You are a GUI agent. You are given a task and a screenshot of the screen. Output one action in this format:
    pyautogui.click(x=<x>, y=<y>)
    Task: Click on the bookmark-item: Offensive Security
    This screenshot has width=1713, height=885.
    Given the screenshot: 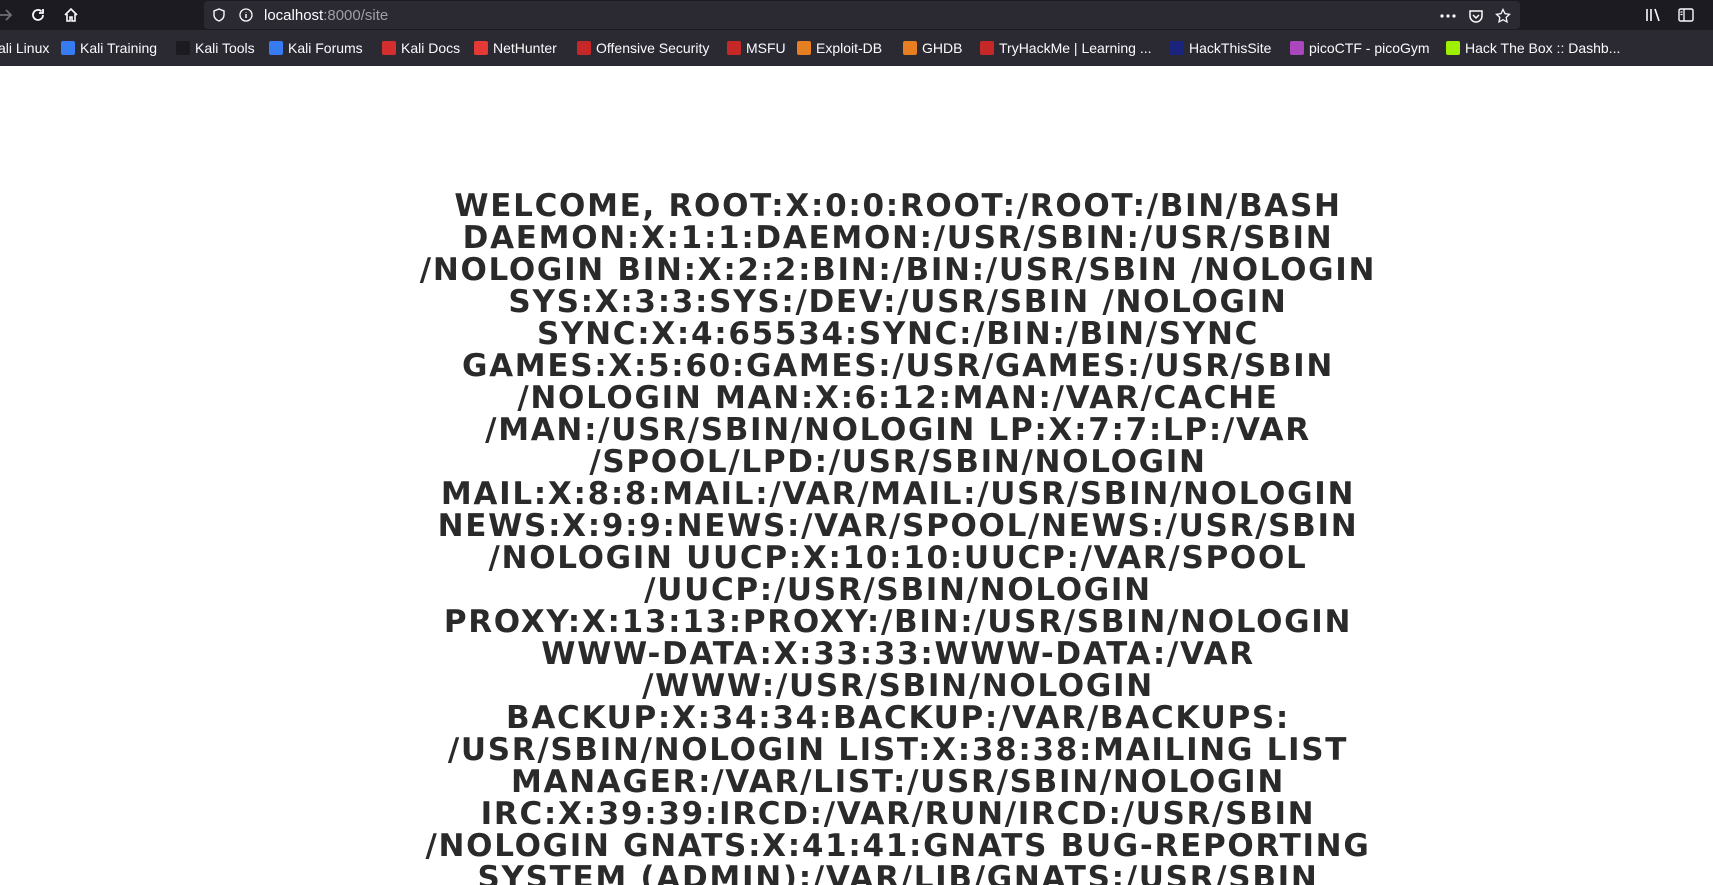 What is the action you would take?
    pyautogui.click(x=643, y=48)
    